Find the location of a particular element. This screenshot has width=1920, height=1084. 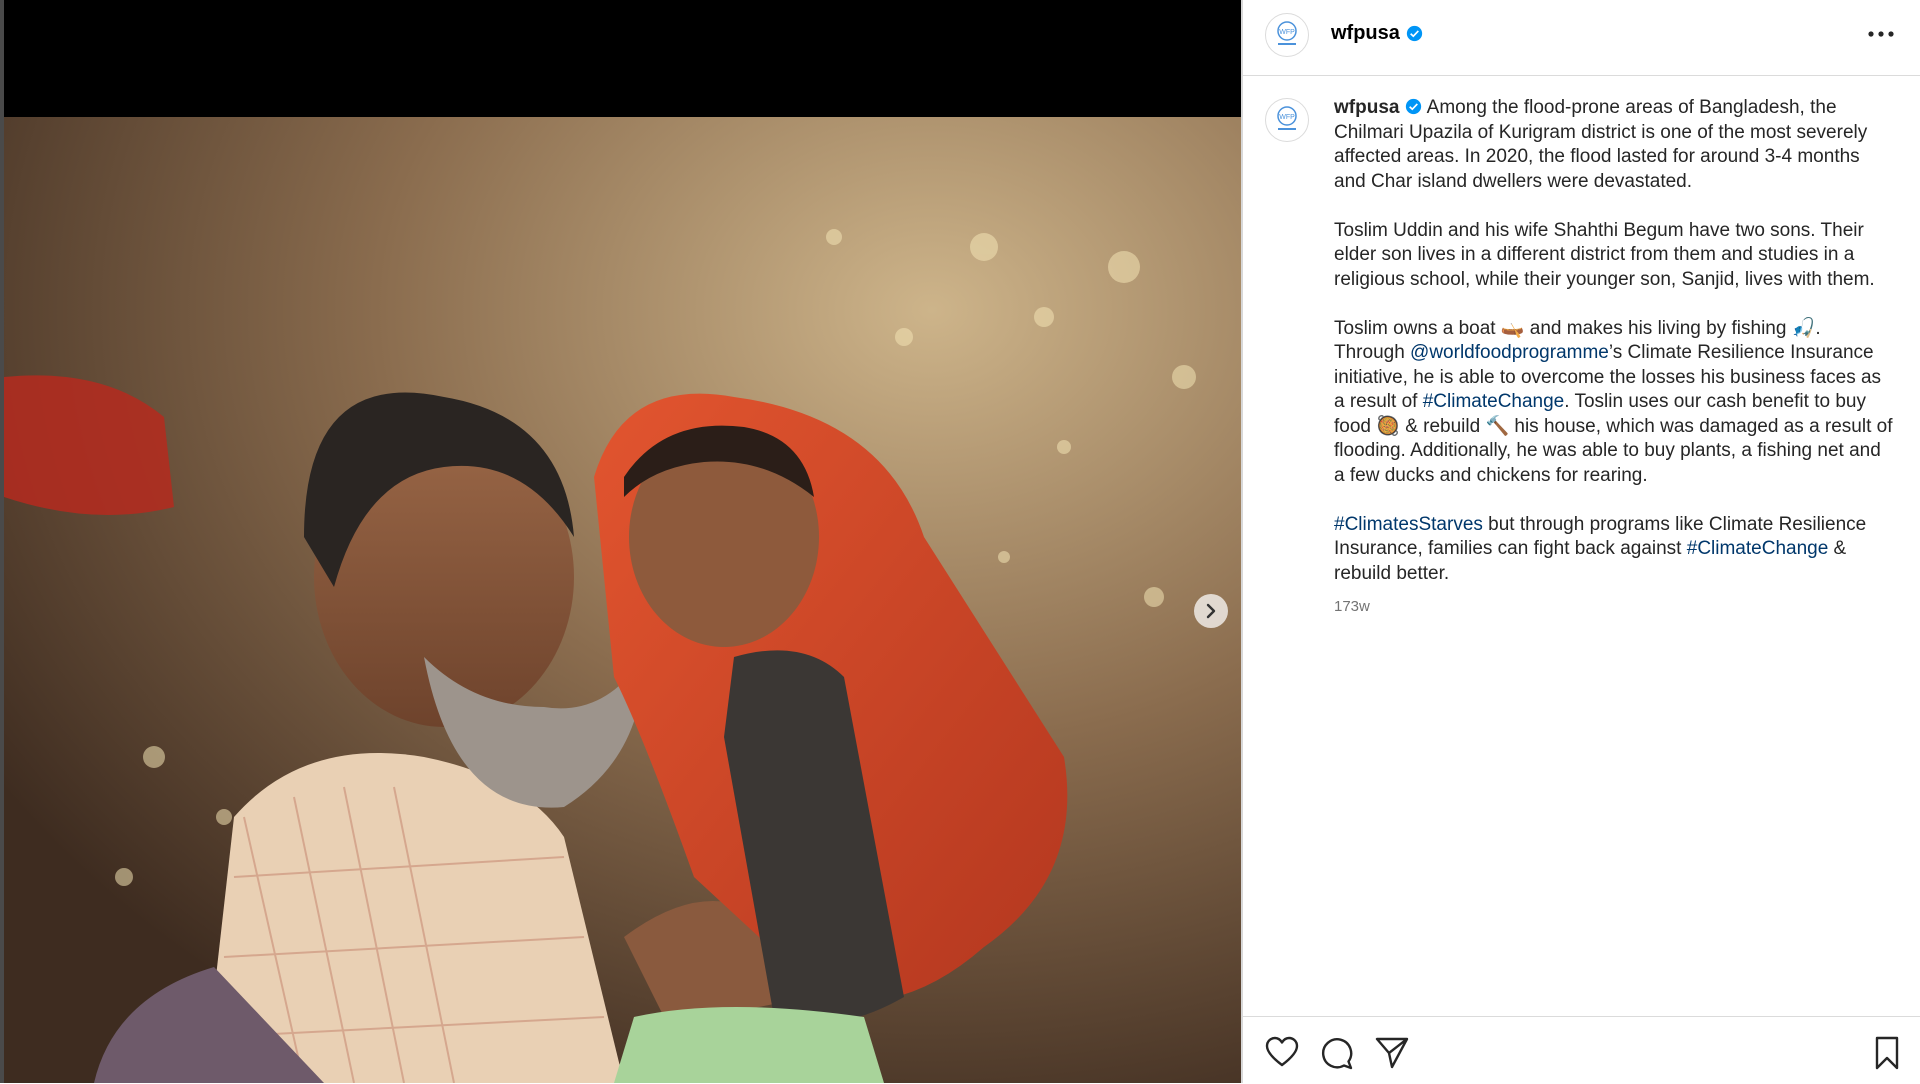

avatar: WFP is located at coordinates (1287, 35).